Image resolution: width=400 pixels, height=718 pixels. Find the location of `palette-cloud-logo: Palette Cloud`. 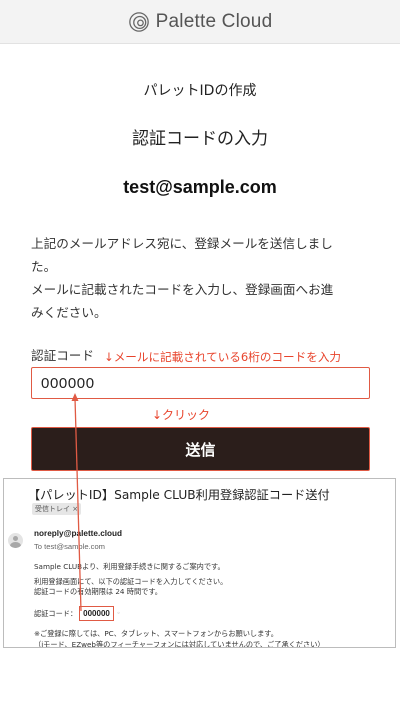

palette-cloud-logo: Palette Cloud is located at coordinates (200, 22).